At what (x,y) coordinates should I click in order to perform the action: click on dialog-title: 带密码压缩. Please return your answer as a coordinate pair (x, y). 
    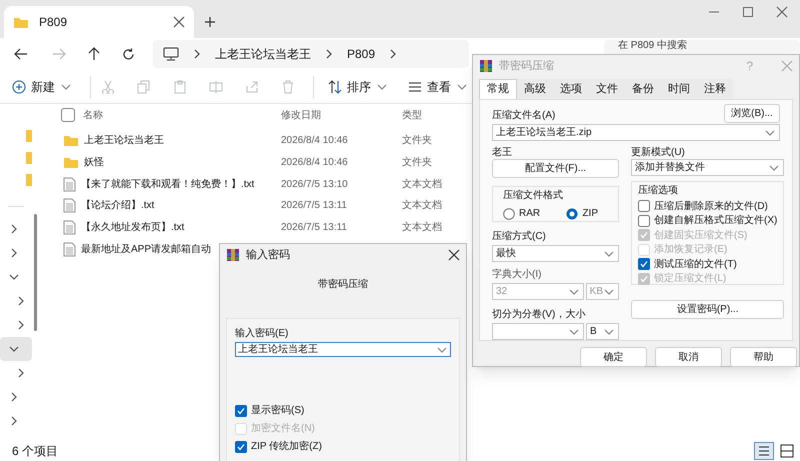
    Looking at the image, I should click on (527, 66).